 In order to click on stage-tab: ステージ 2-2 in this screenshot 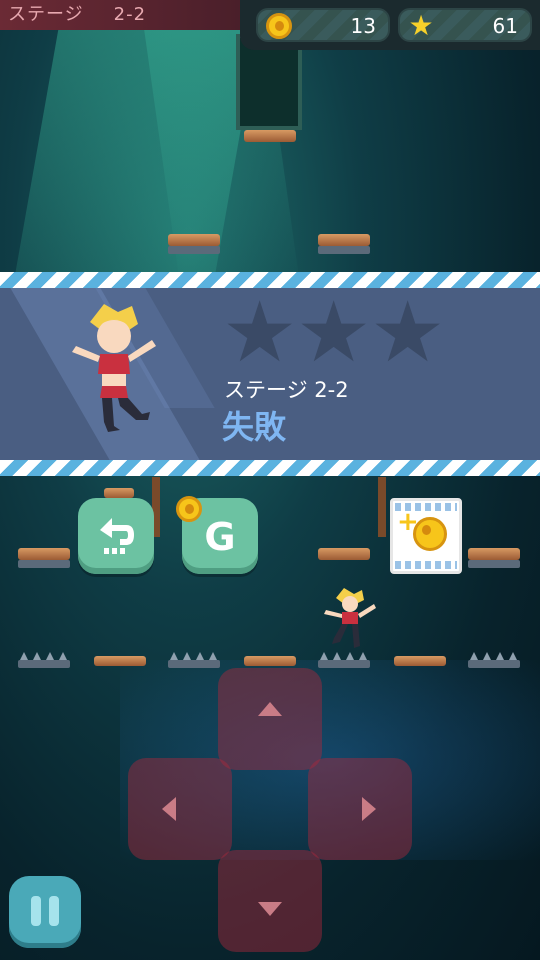, I will do `click(120, 15)`.